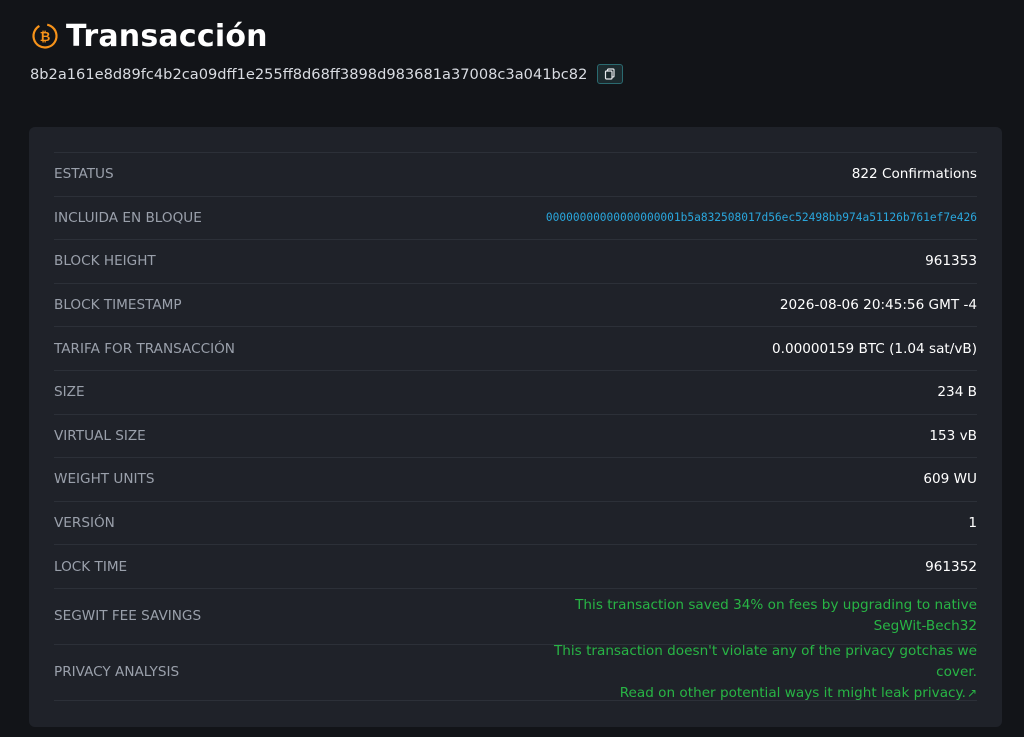 The image size is (1024, 737). Describe the element at coordinates (128, 217) in the screenshot. I see `block-label: INCLUIDA EN BLOQUE` at that location.